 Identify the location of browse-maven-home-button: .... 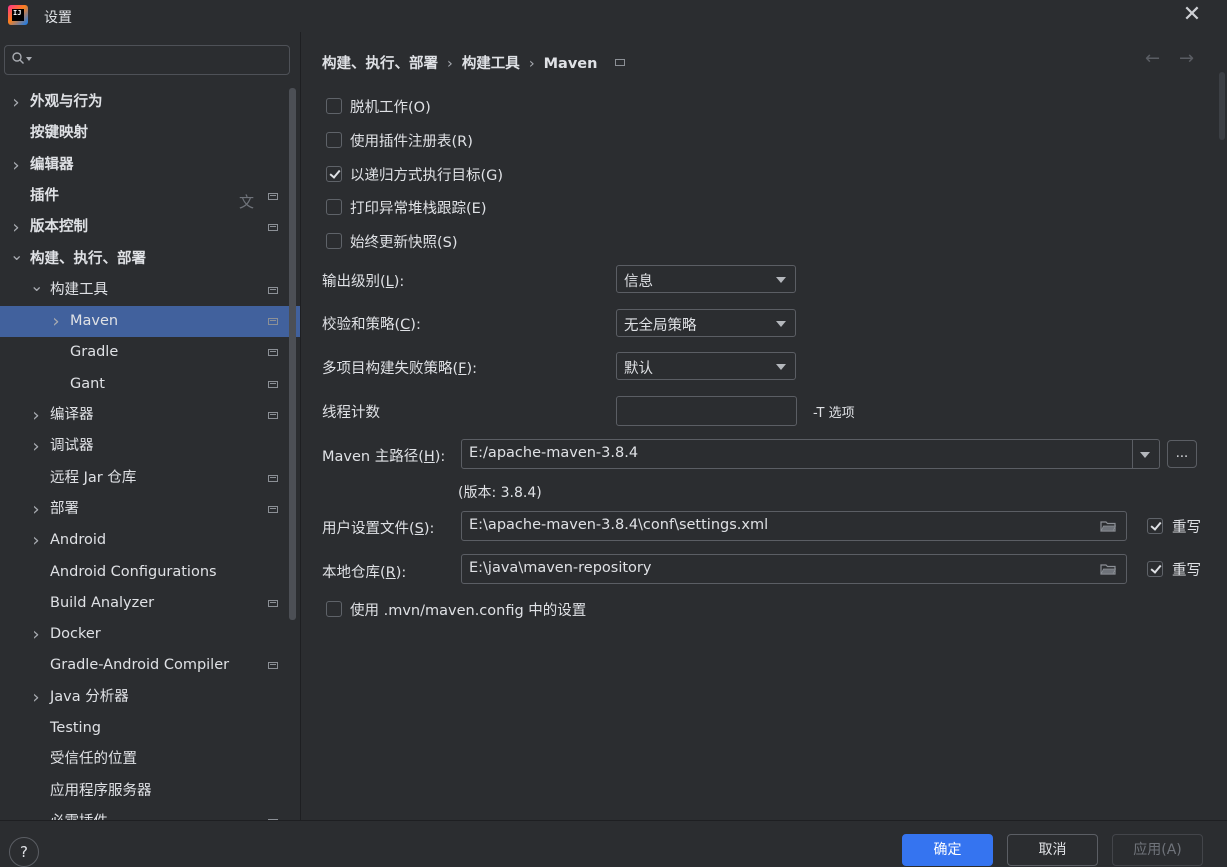
(1182, 454).